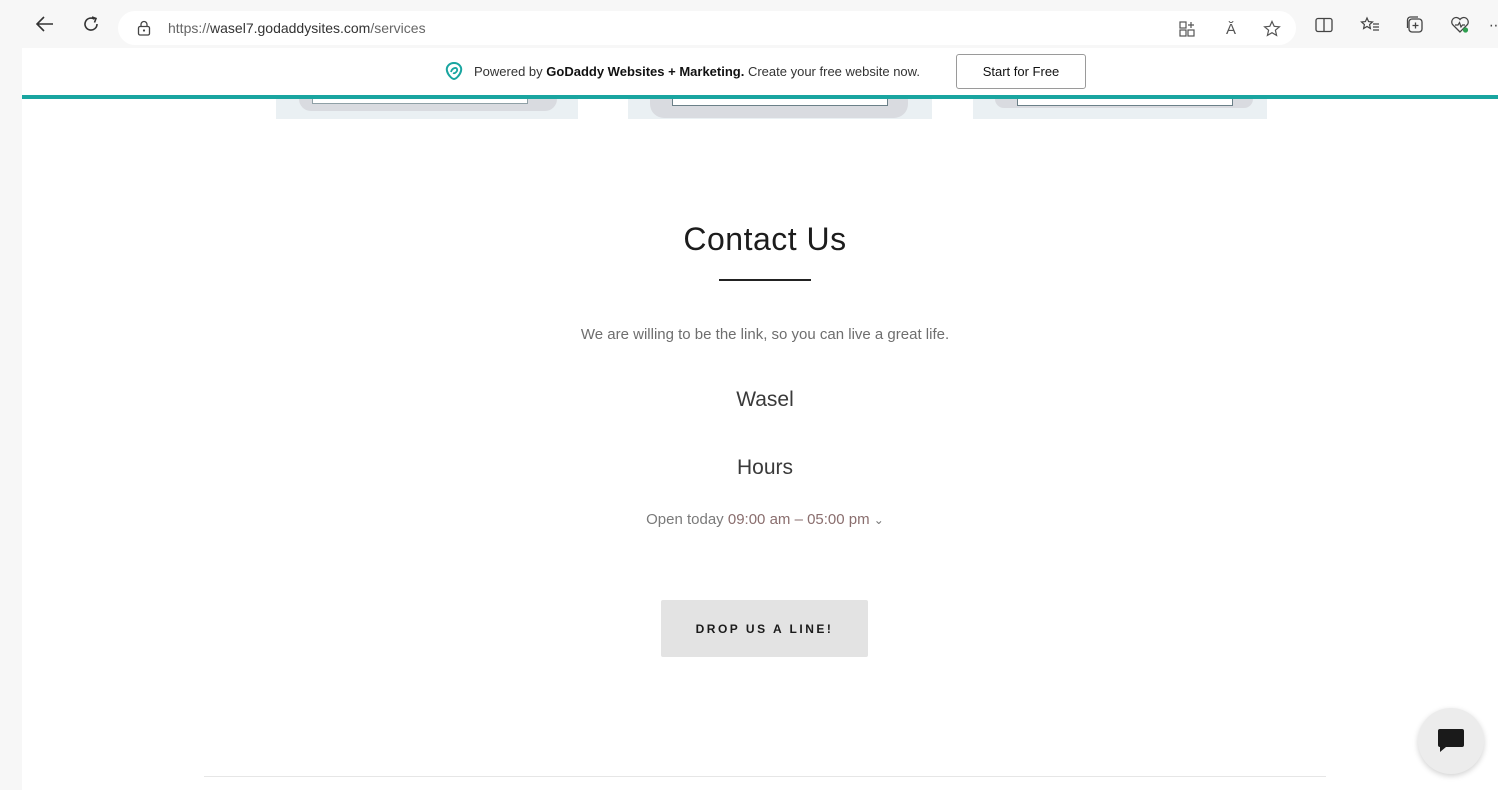 The image size is (1498, 790). Describe the element at coordinates (1493, 25) in the screenshot. I see `more-options-icon: ⋯` at that location.